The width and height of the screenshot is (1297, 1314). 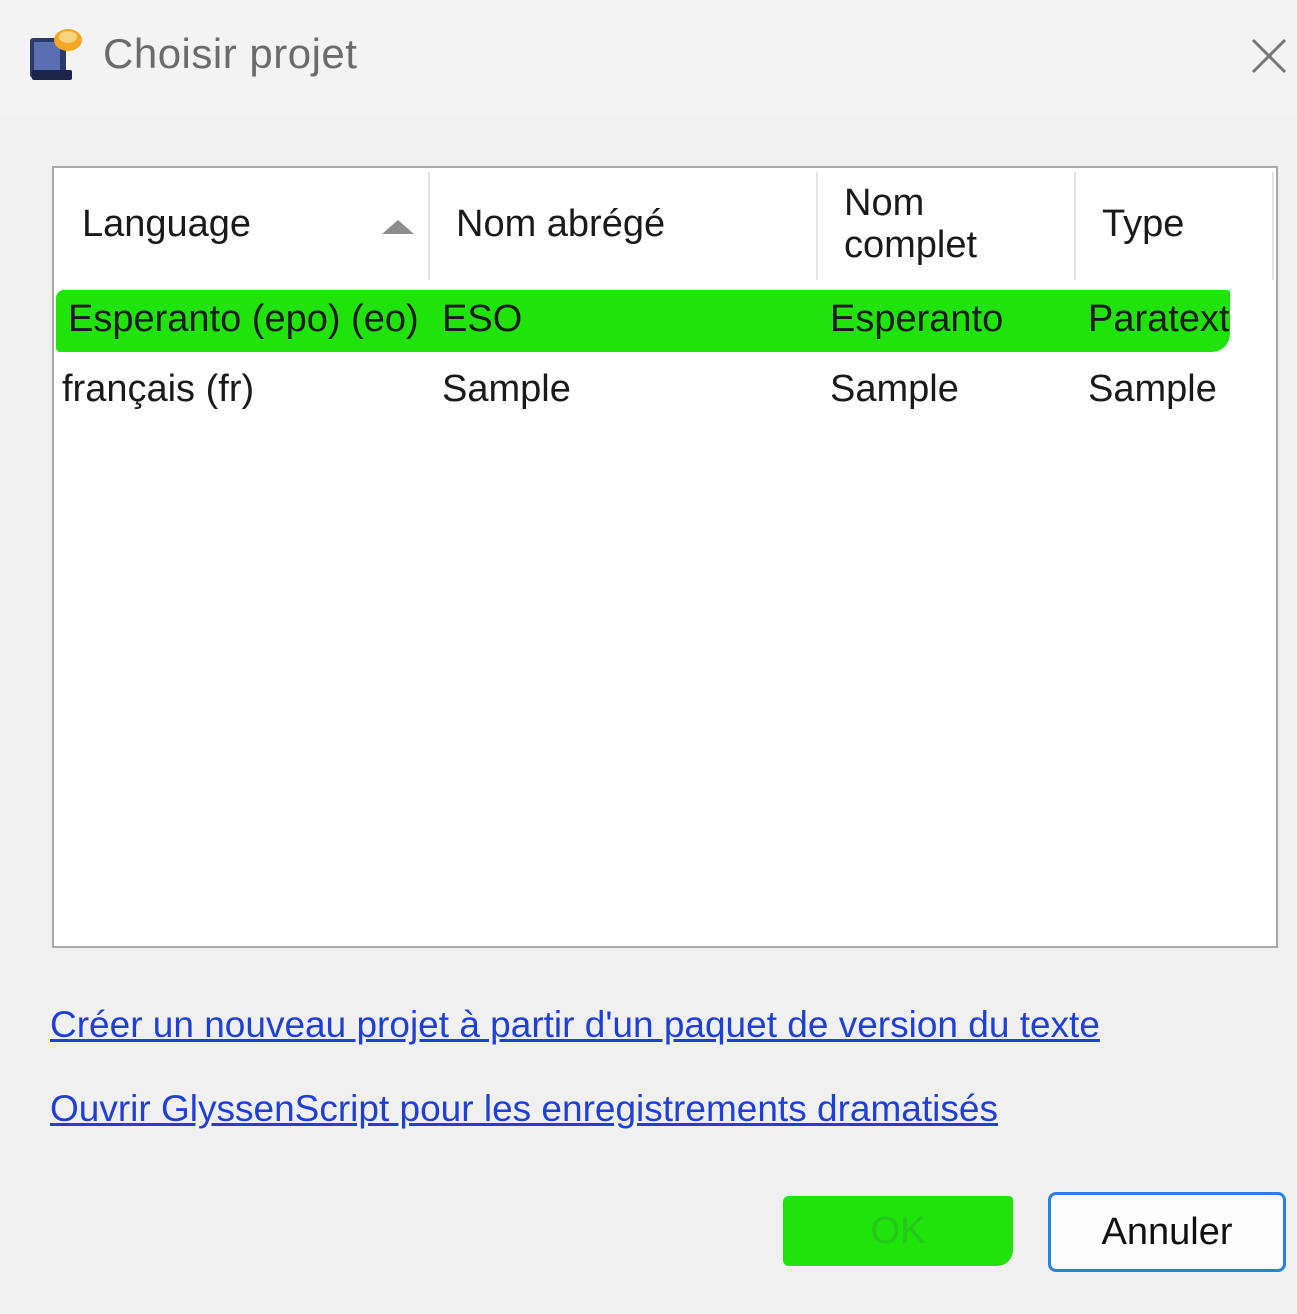 I want to click on close-icon, so click(x=1269, y=56).